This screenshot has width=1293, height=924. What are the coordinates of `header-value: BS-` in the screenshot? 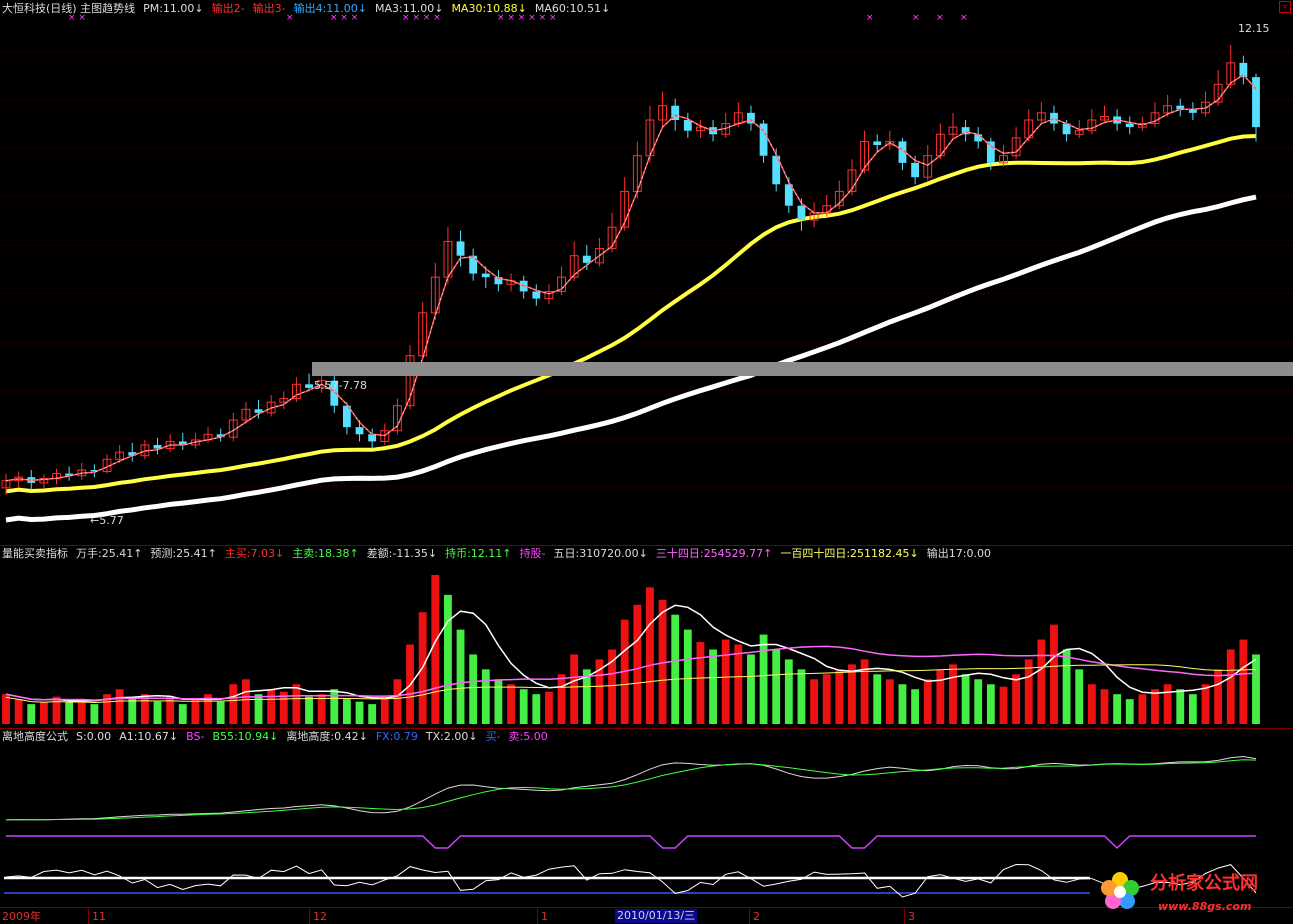 It's located at (195, 736).